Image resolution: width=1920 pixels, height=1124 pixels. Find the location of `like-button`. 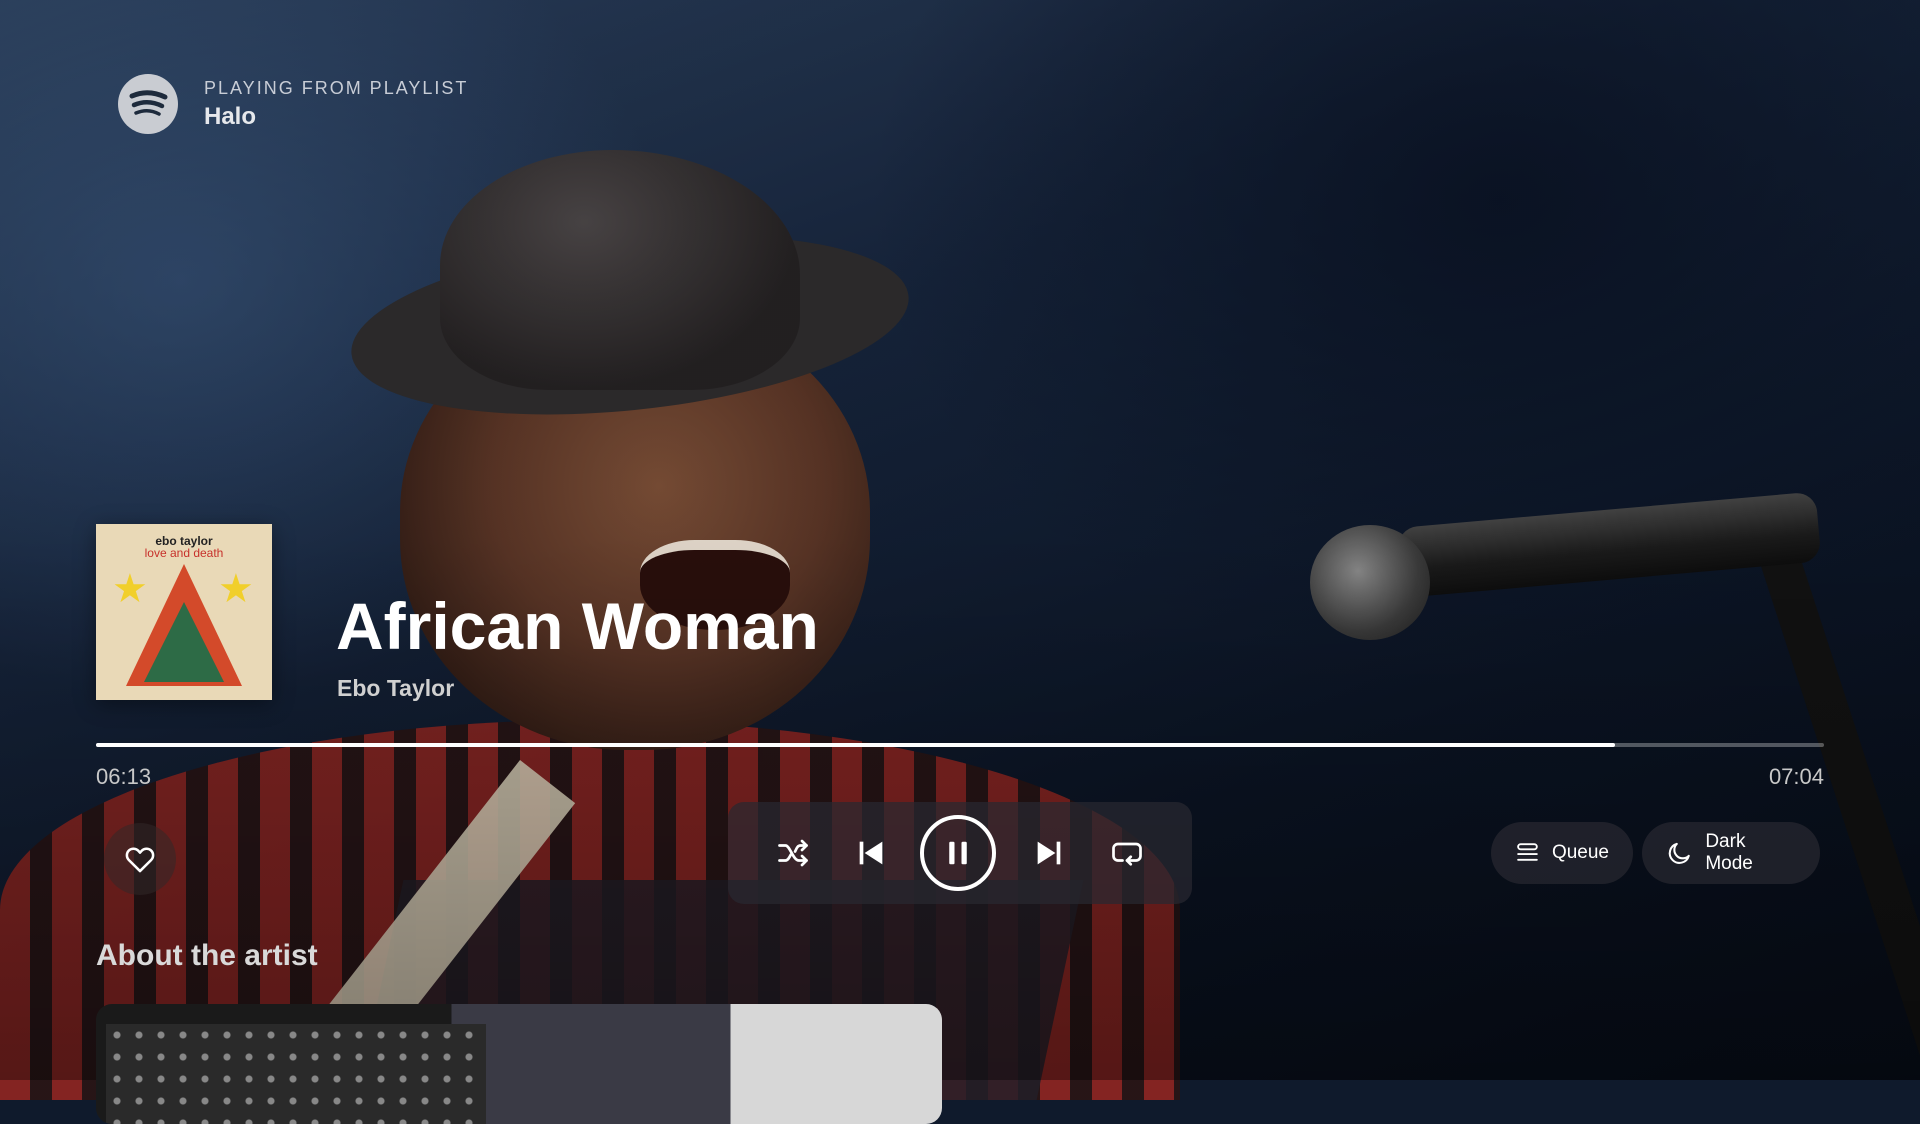

like-button is located at coordinates (140, 859).